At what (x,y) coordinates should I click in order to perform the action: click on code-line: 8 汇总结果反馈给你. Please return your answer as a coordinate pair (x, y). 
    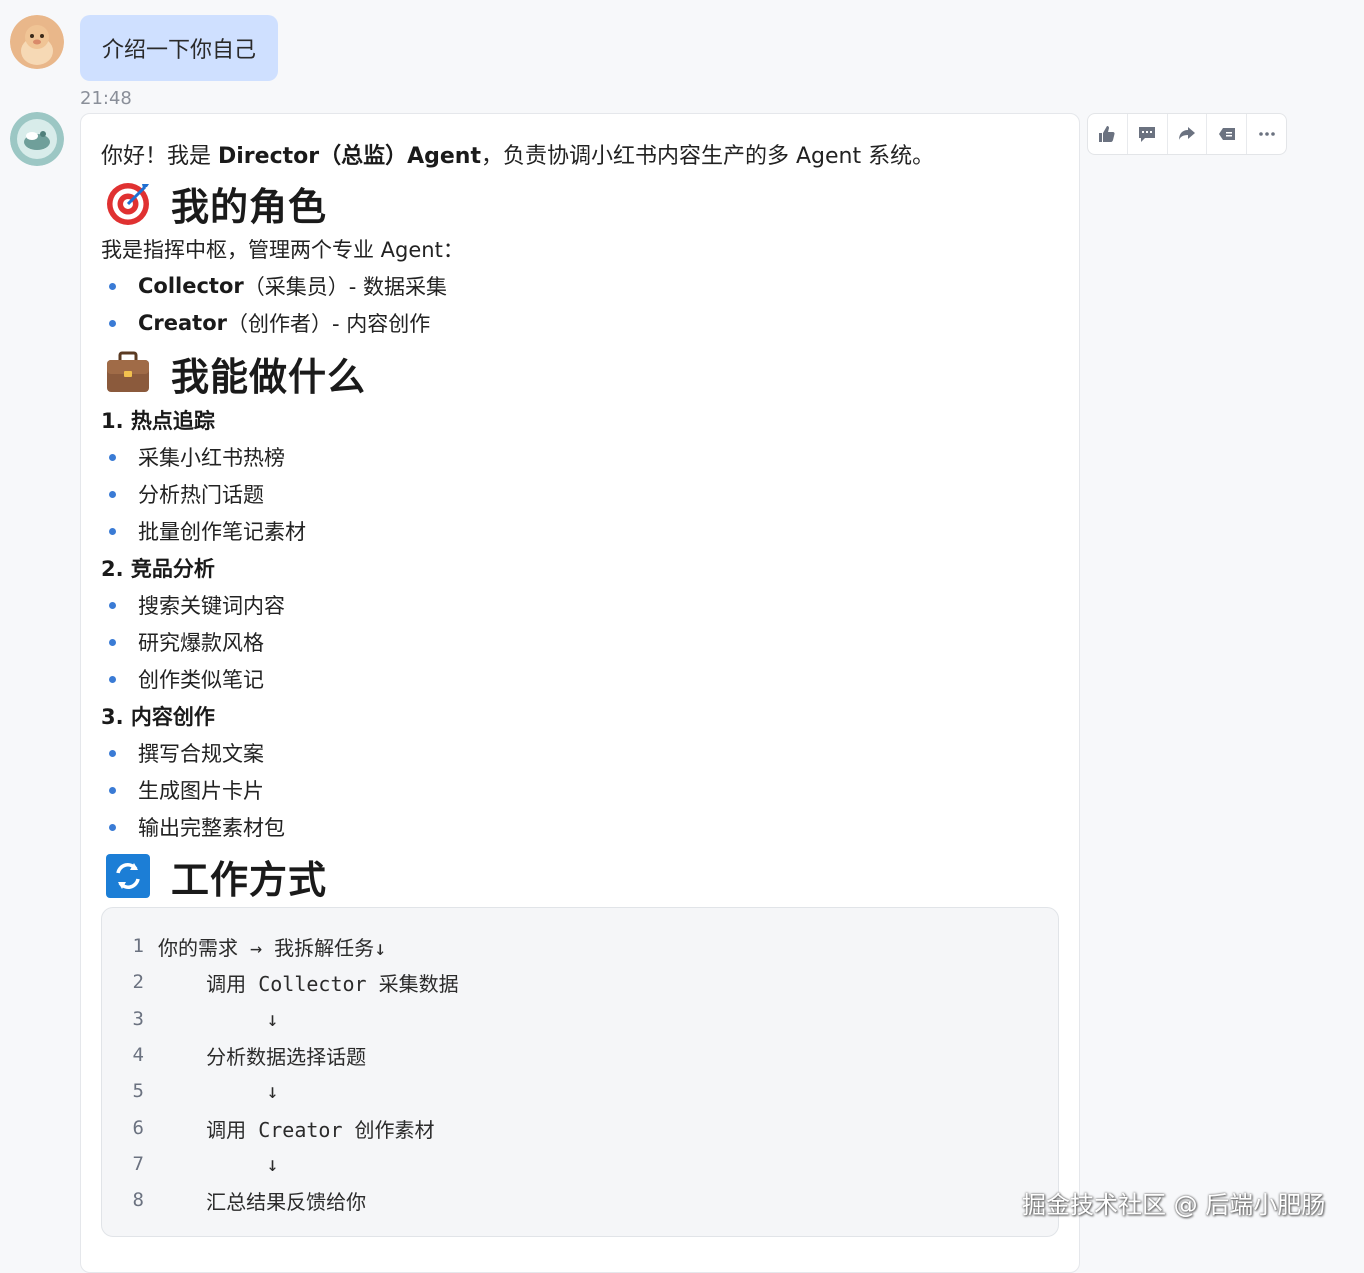
    Looking at the image, I should click on (234, 1200).